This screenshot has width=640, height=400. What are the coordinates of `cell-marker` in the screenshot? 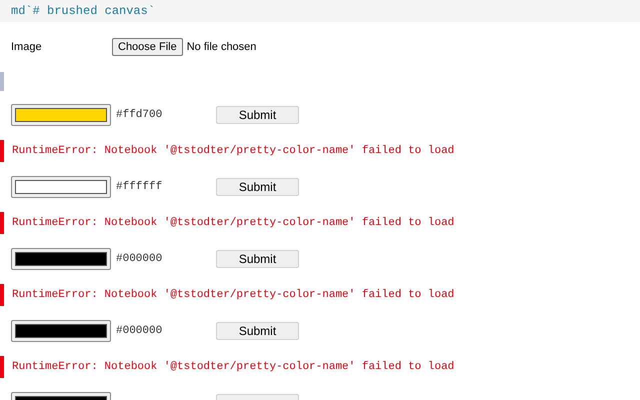 It's located at (2, 81).